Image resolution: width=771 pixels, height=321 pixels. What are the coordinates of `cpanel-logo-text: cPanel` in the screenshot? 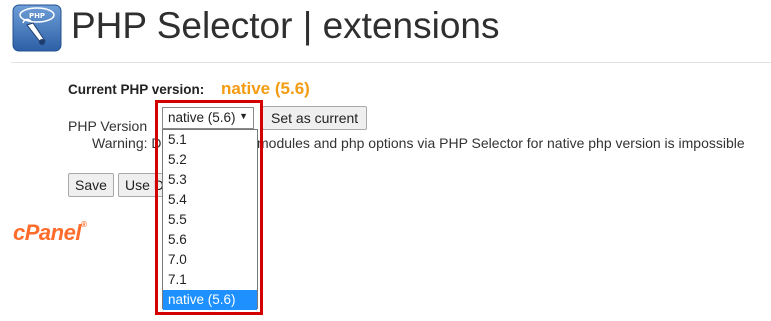 It's located at (47, 232).